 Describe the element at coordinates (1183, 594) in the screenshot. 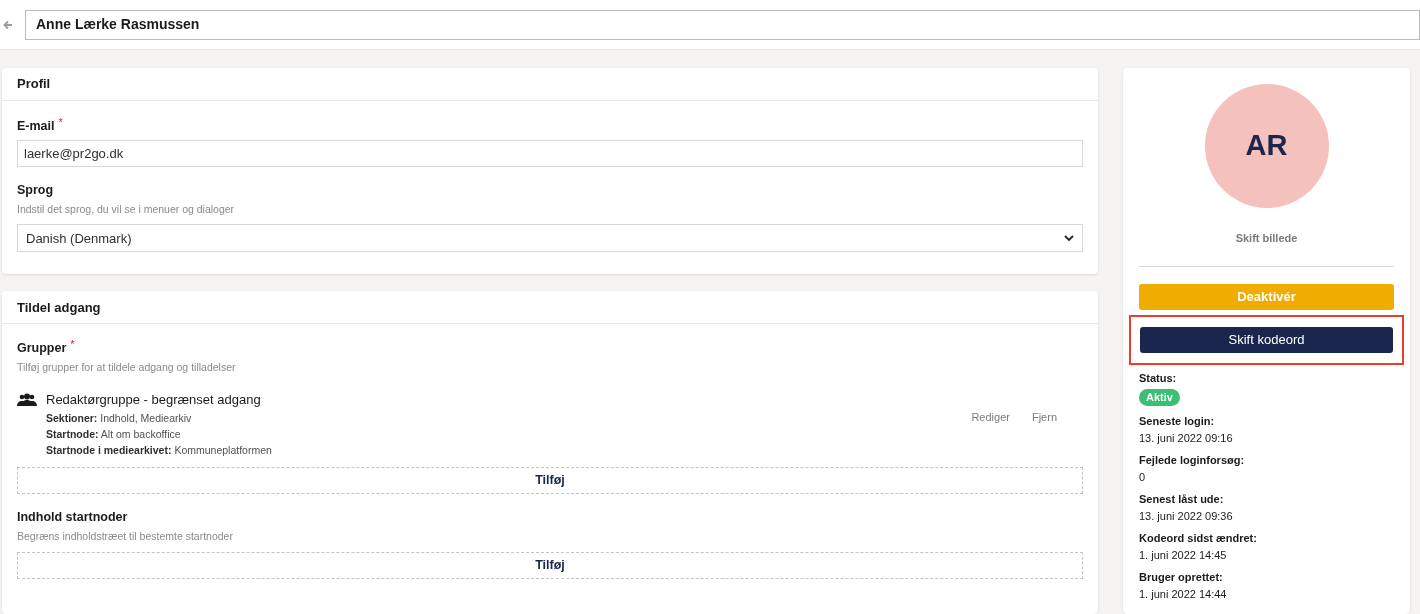

I see `info-value: 1. juni 2022 14:44` at that location.